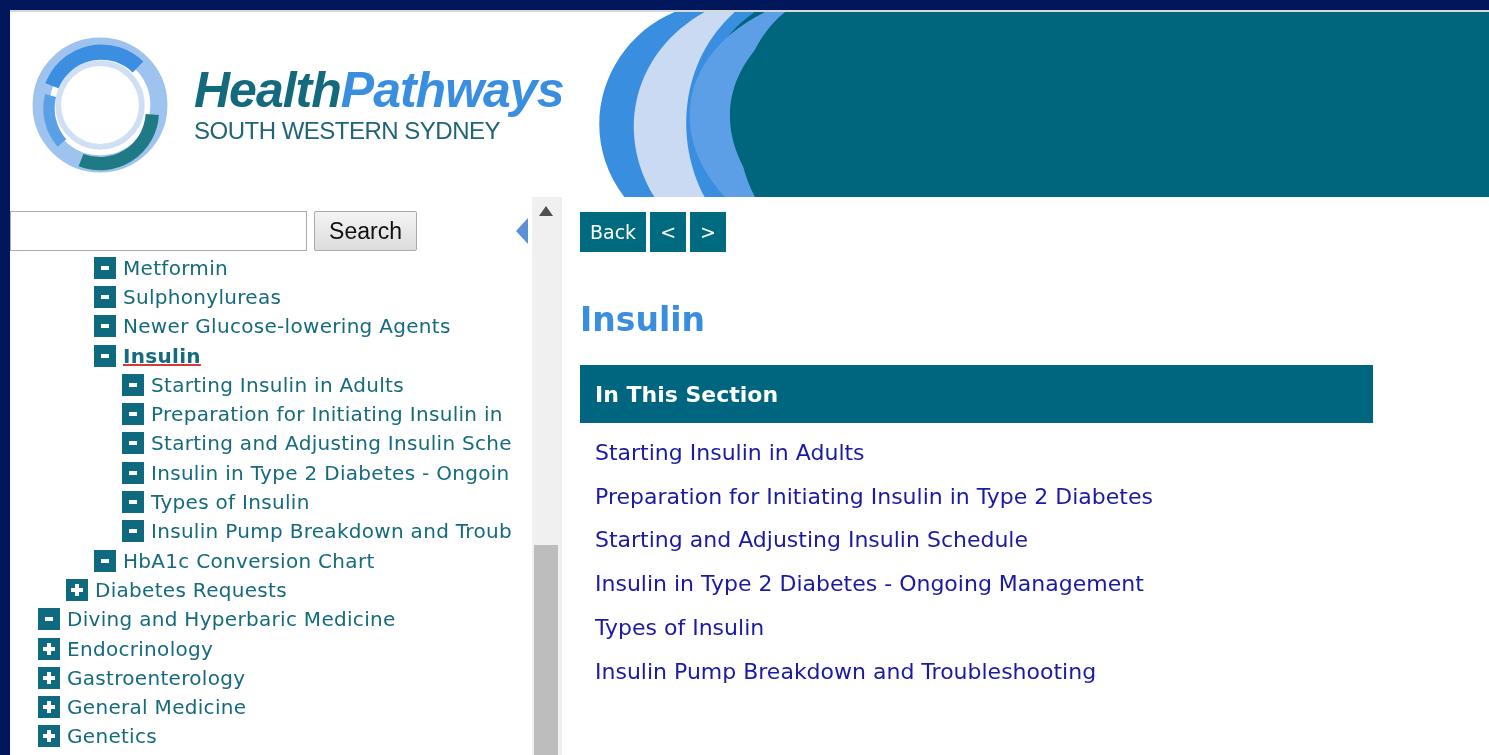 The width and height of the screenshot is (1489, 755). I want to click on tree-link: Diving and Hyperbaric Medicine, so click(231, 619).